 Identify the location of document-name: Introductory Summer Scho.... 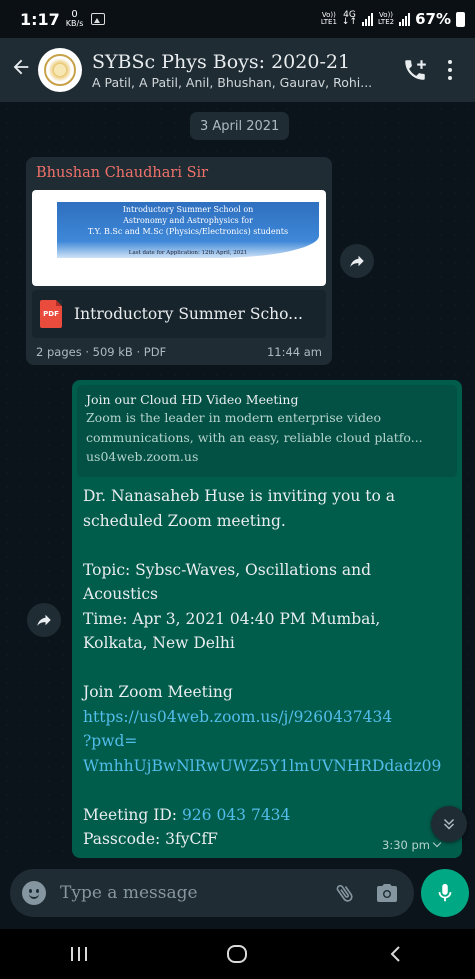
(188, 314).